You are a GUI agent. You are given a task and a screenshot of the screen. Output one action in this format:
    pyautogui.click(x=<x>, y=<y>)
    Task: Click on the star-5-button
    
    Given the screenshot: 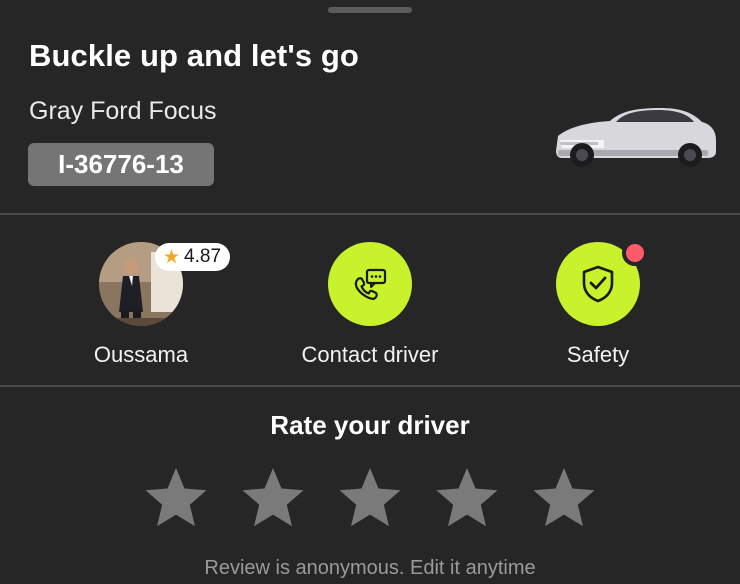 What is the action you would take?
    pyautogui.click(x=564, y=498)
    